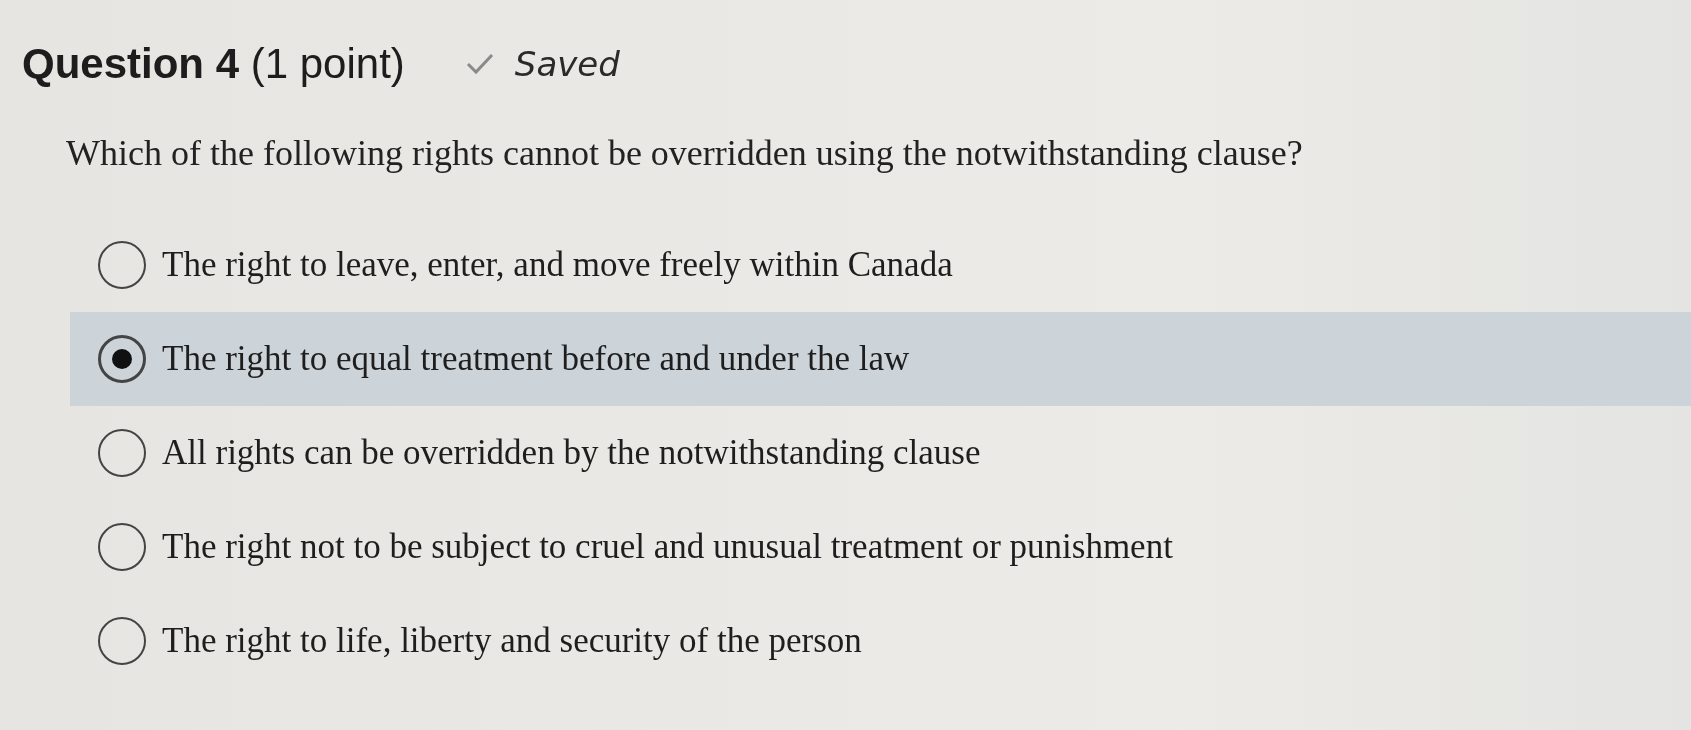  I want to click on question-text: Which of the following rights cannot be overridden using the notwithstanding clause?, so click(685, 153).